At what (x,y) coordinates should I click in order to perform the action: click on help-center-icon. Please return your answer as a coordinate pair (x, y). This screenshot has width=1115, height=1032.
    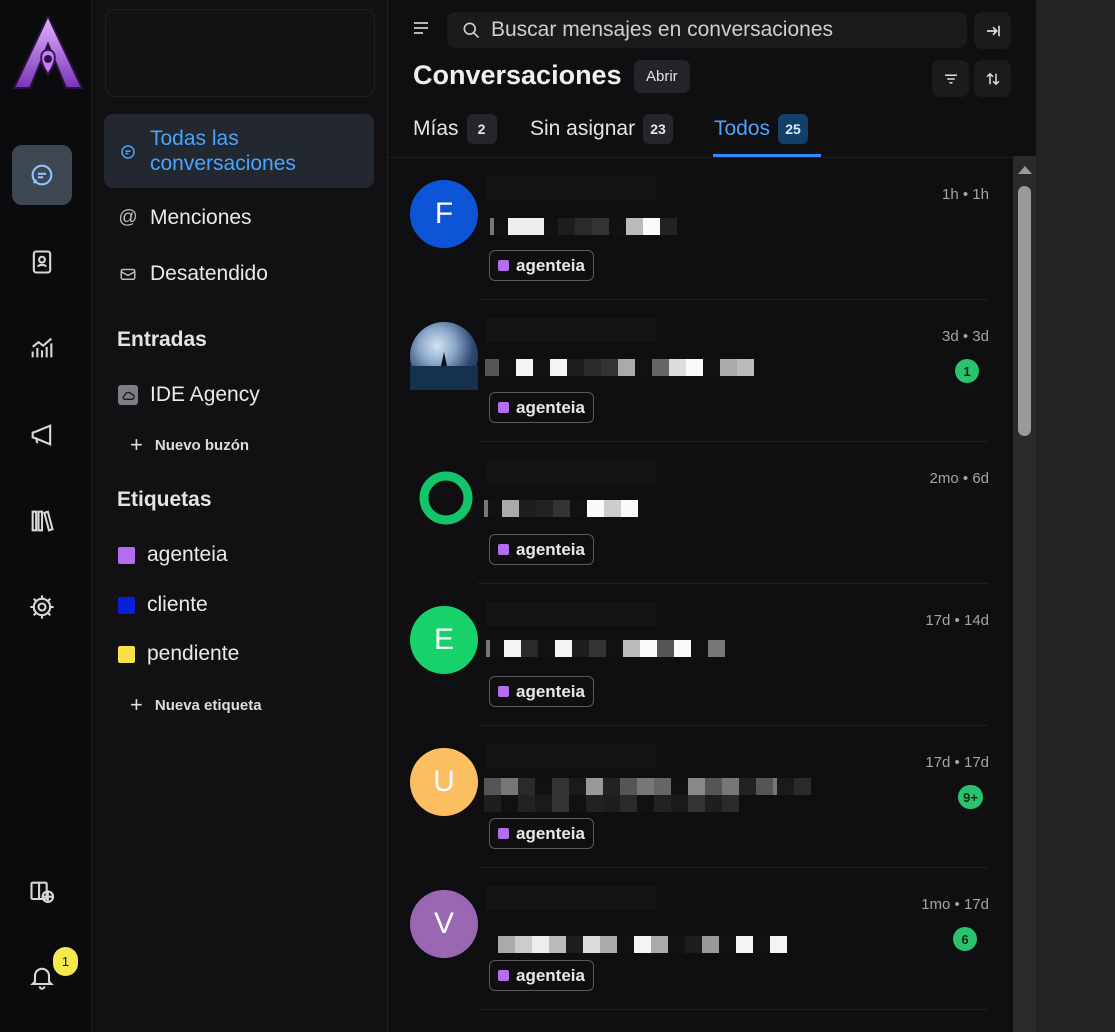
    Looking at the image, I should click on (42, 892).